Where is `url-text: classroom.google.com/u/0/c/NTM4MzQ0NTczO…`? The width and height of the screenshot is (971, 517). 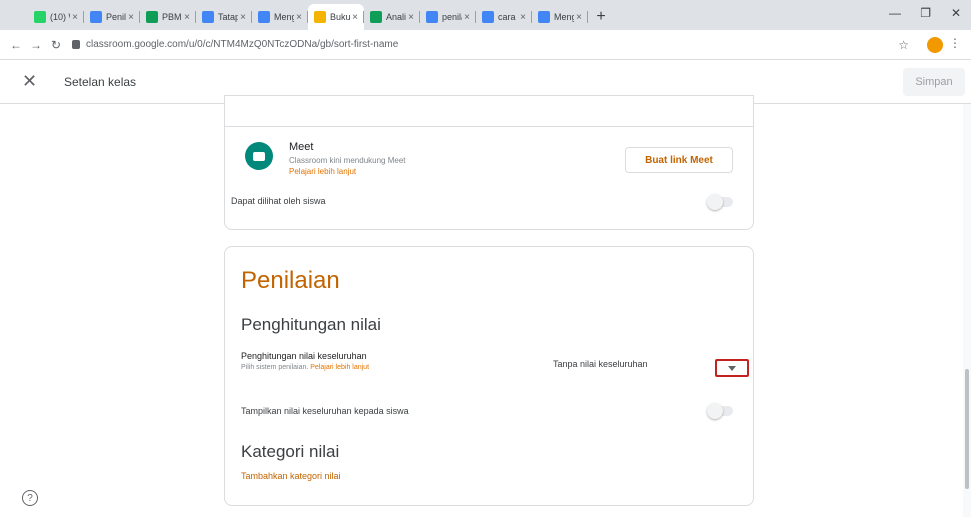
url-text: classroom.google.com/u/0/c/NTM4MzQ0NTczO… is located at coordinates (242, 44).